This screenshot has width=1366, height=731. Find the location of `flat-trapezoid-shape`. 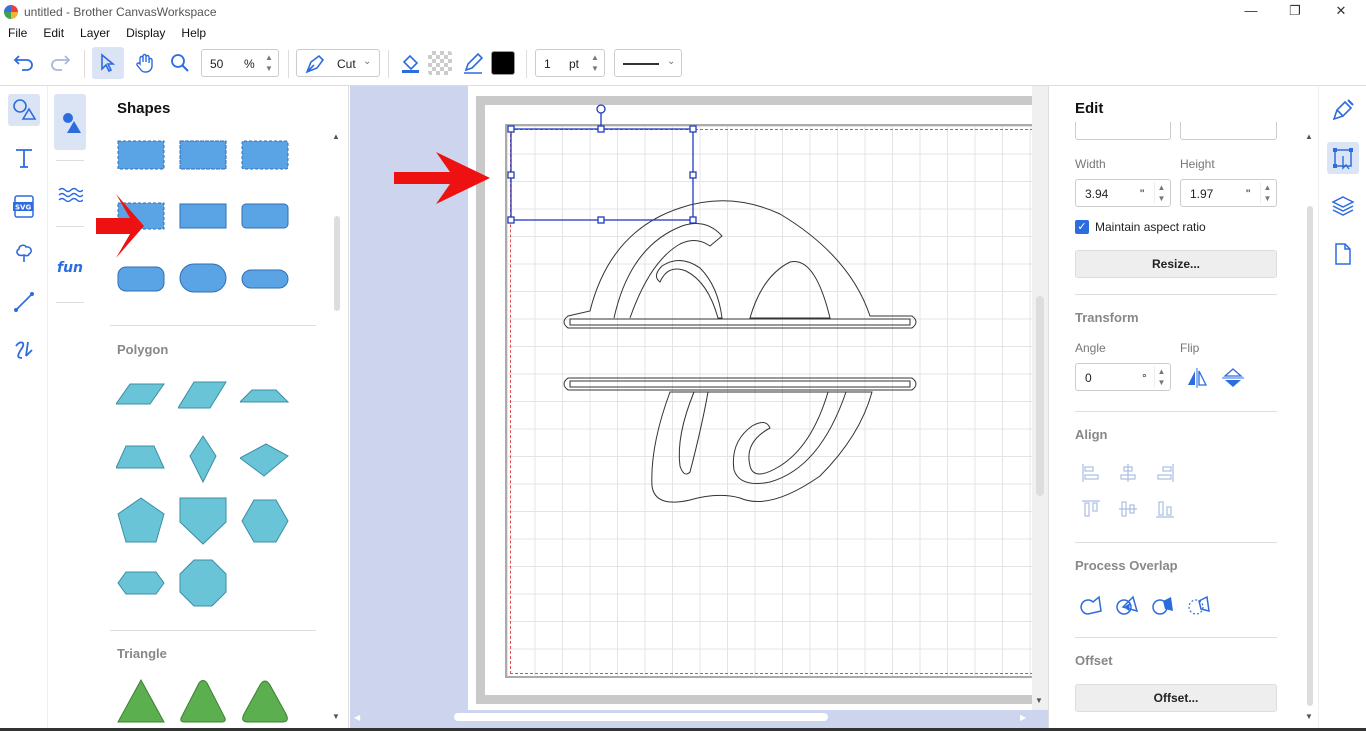

flat-trapezoid-shape is located at coordinates (265, 397).